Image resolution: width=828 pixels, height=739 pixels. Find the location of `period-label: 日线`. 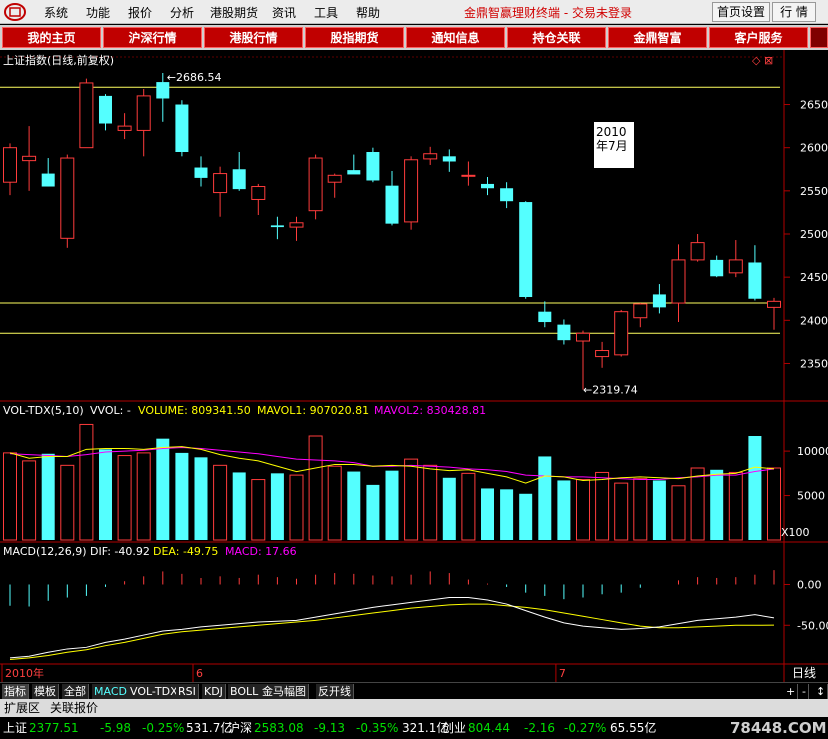

period-label: 日线 is located at coordinates (804, 673).